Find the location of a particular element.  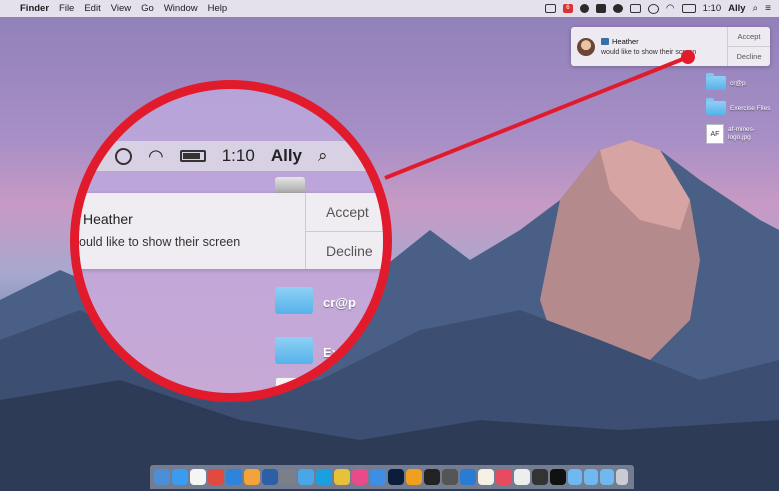

menu-edit: Edit is located at coordinates (92, 8).